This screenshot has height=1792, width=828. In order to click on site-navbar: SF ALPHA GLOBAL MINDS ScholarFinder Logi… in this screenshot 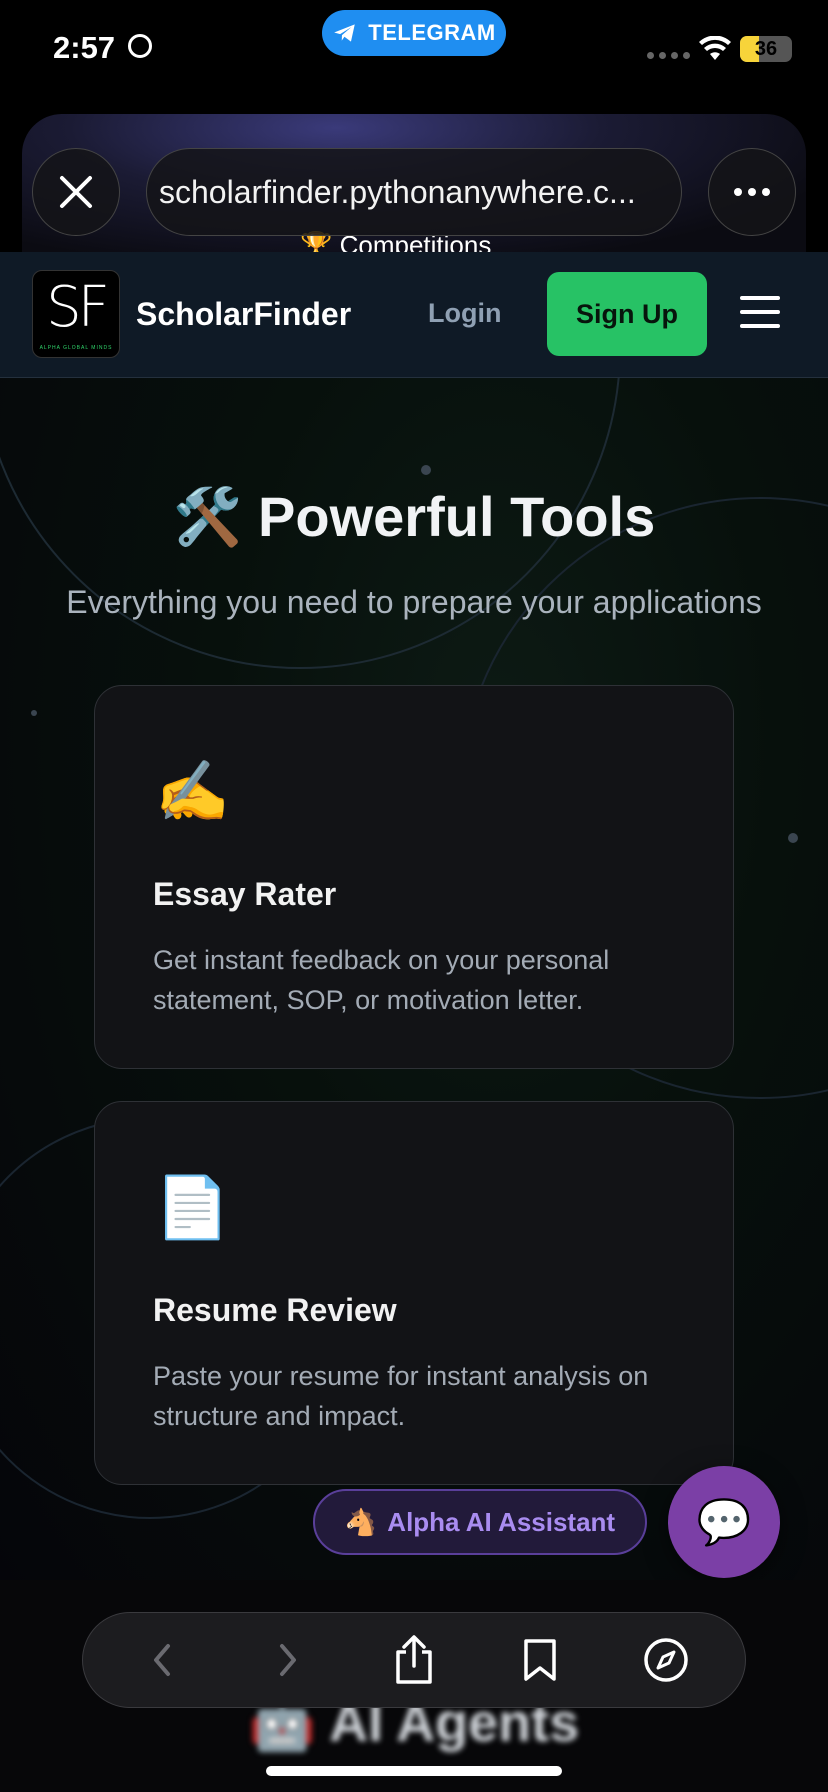, I will do `click(414, 315)`.